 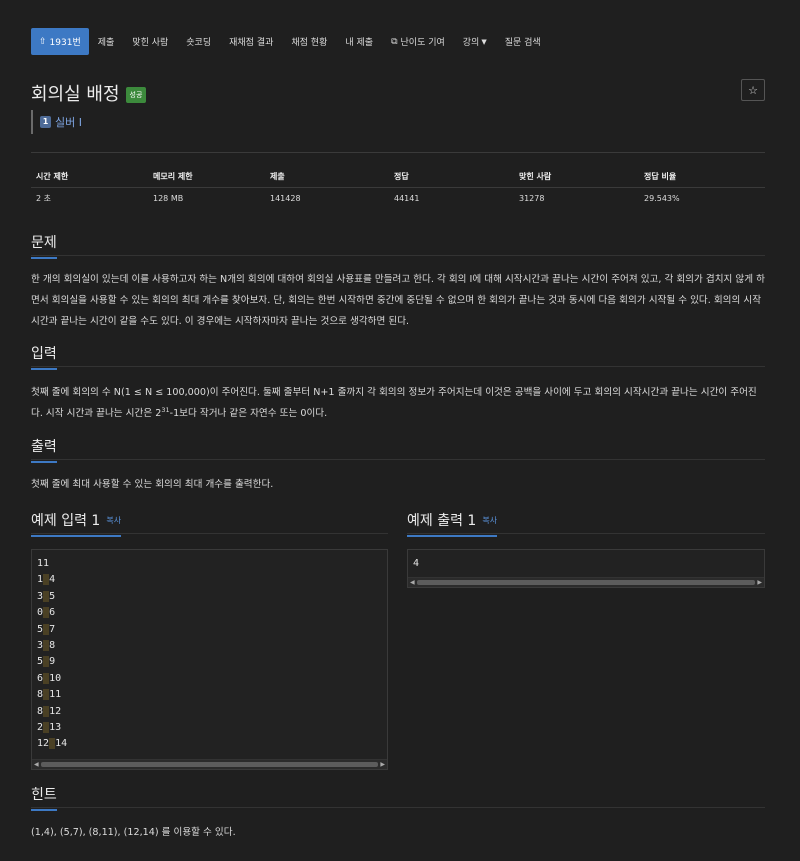 I want to click on copy-sample-input-button: 복사, so click(x=113, y=520).